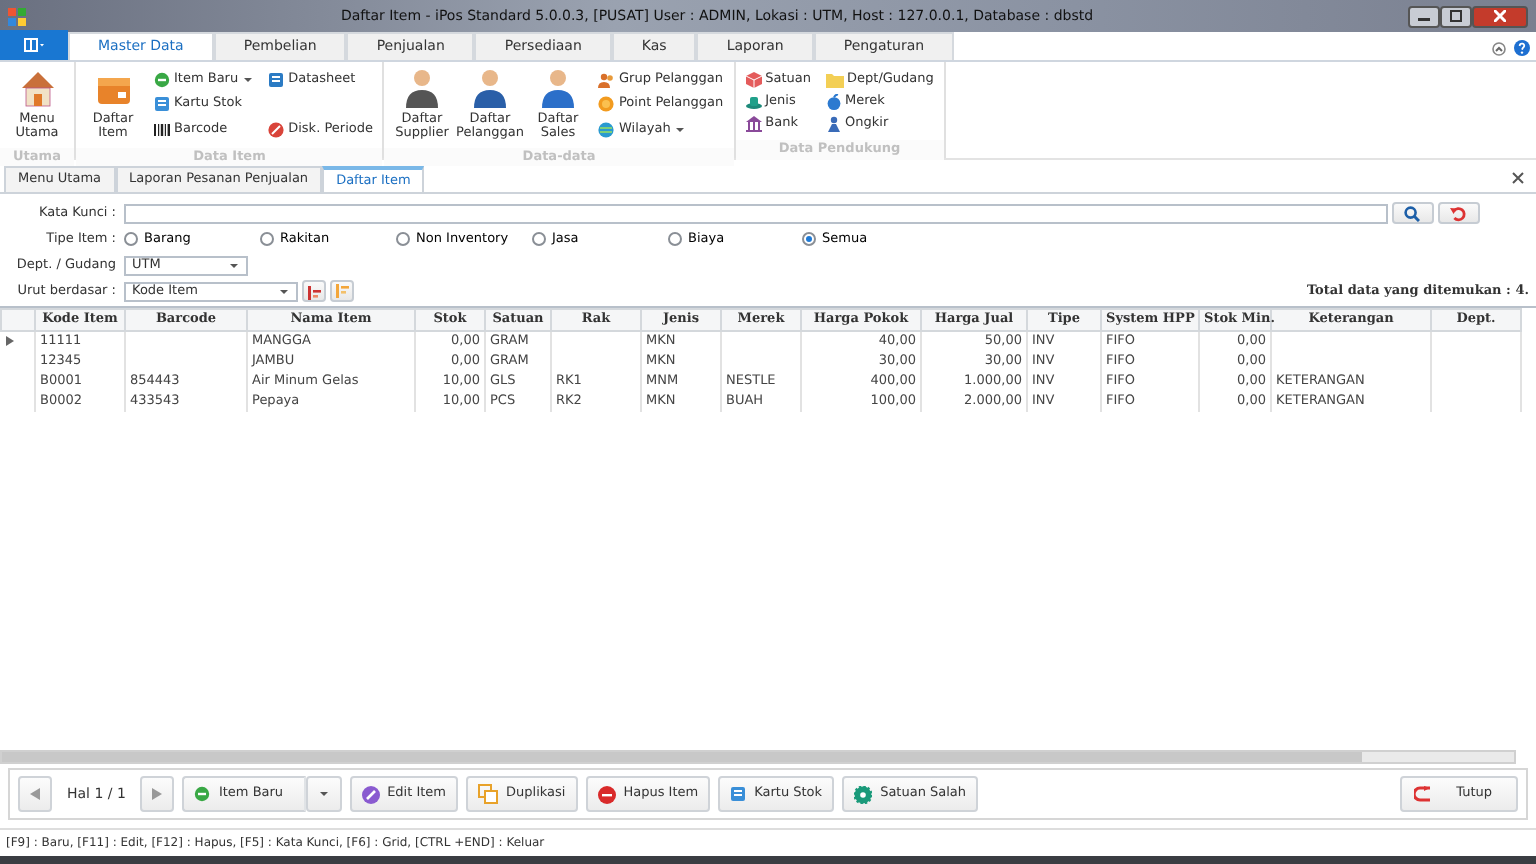 Image resolution: width=1536 pixels, height=864 pixels. Describe the element at coordinates (753, 79) in the screenshot. I see `cube-icon` at that location.